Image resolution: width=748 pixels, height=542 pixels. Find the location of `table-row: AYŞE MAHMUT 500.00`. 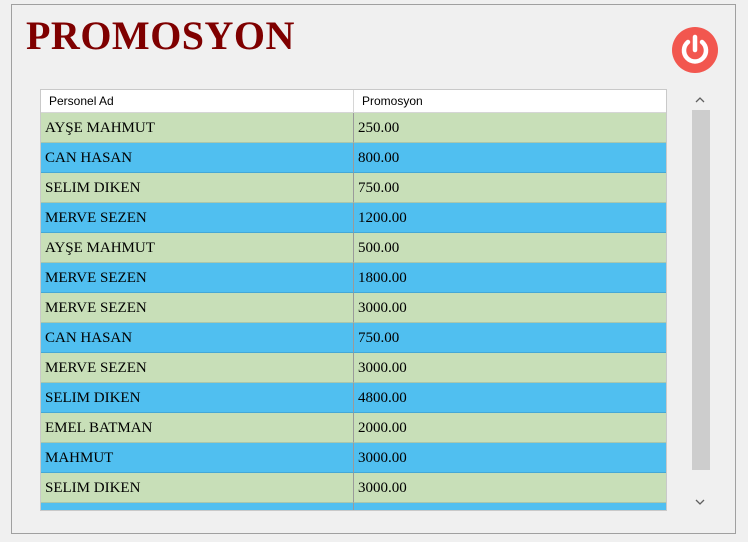

table-row: AYŞE MAHMUT 500.00 is located at coordinates (353, 248).